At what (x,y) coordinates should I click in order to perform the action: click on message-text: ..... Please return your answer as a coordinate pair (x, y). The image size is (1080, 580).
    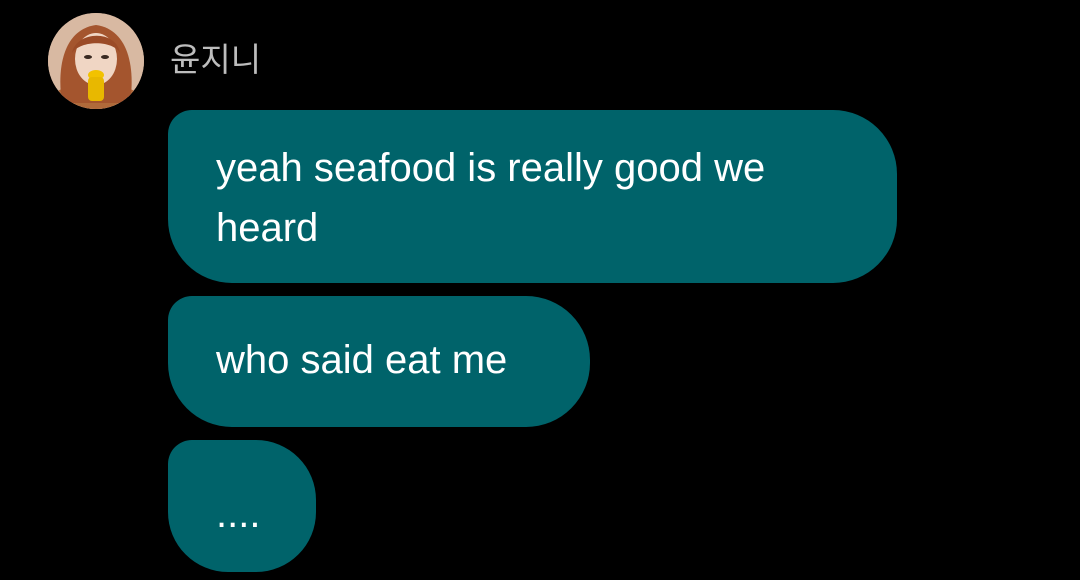
    Looking at the image, I should click on (238, 514).